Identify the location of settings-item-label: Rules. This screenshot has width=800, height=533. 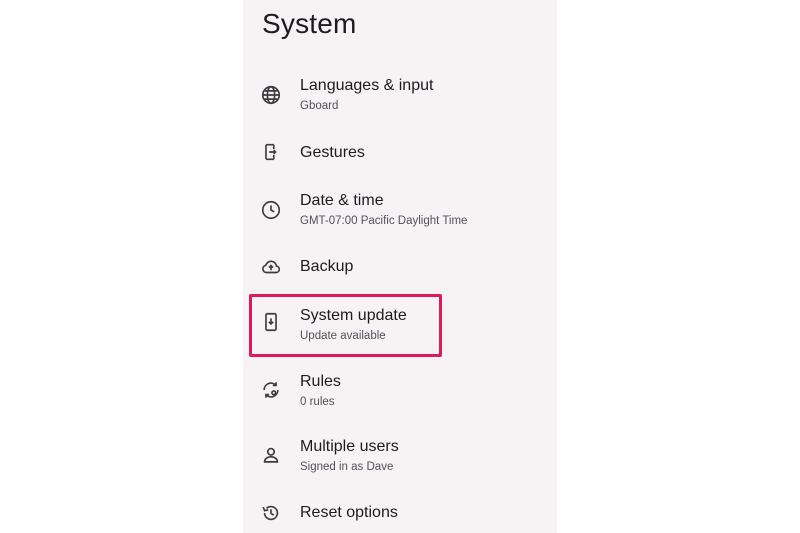
(320, 381).